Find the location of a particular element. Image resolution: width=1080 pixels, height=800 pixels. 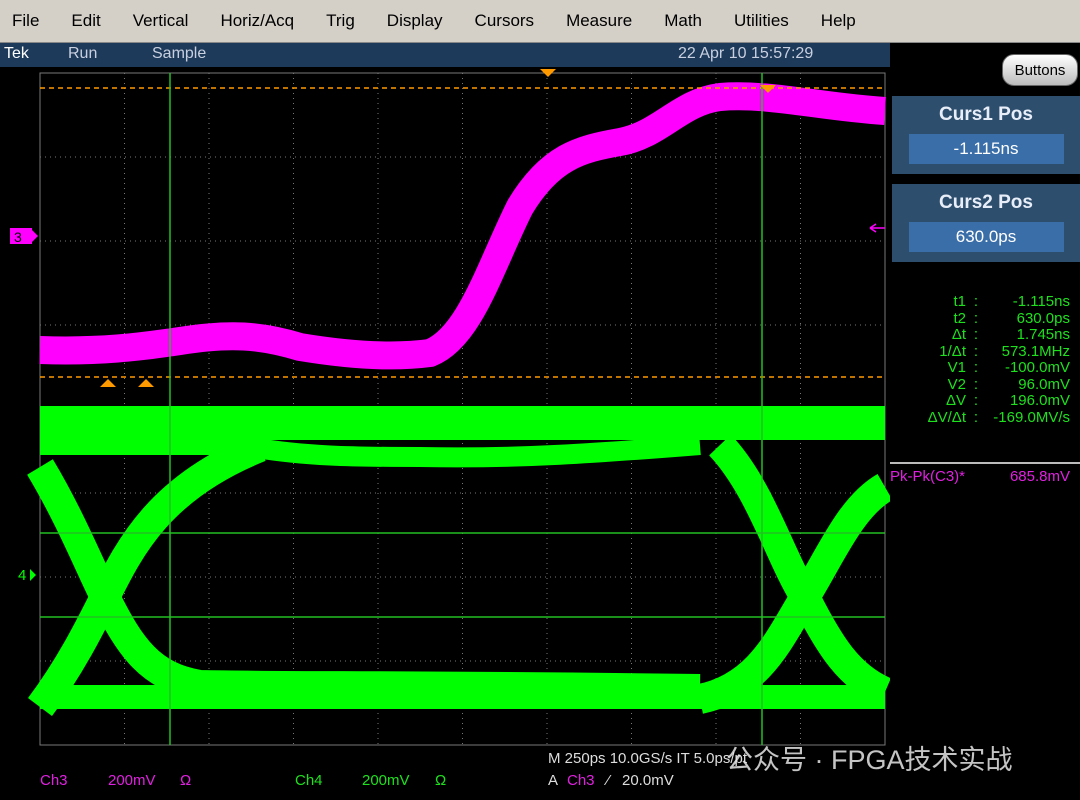

readout-row: 1/Δt: 573.1MHz is located at coordinates (980, 351).